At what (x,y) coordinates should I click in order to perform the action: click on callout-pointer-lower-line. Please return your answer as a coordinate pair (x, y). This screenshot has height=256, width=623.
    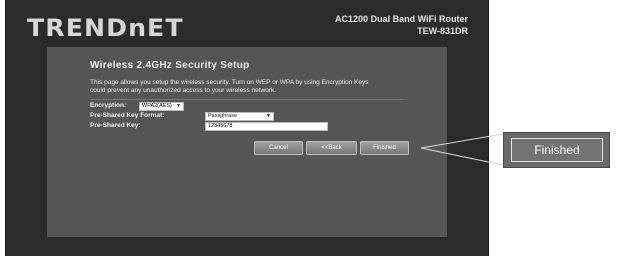
    Looking at the image, I should click on (462, 156).